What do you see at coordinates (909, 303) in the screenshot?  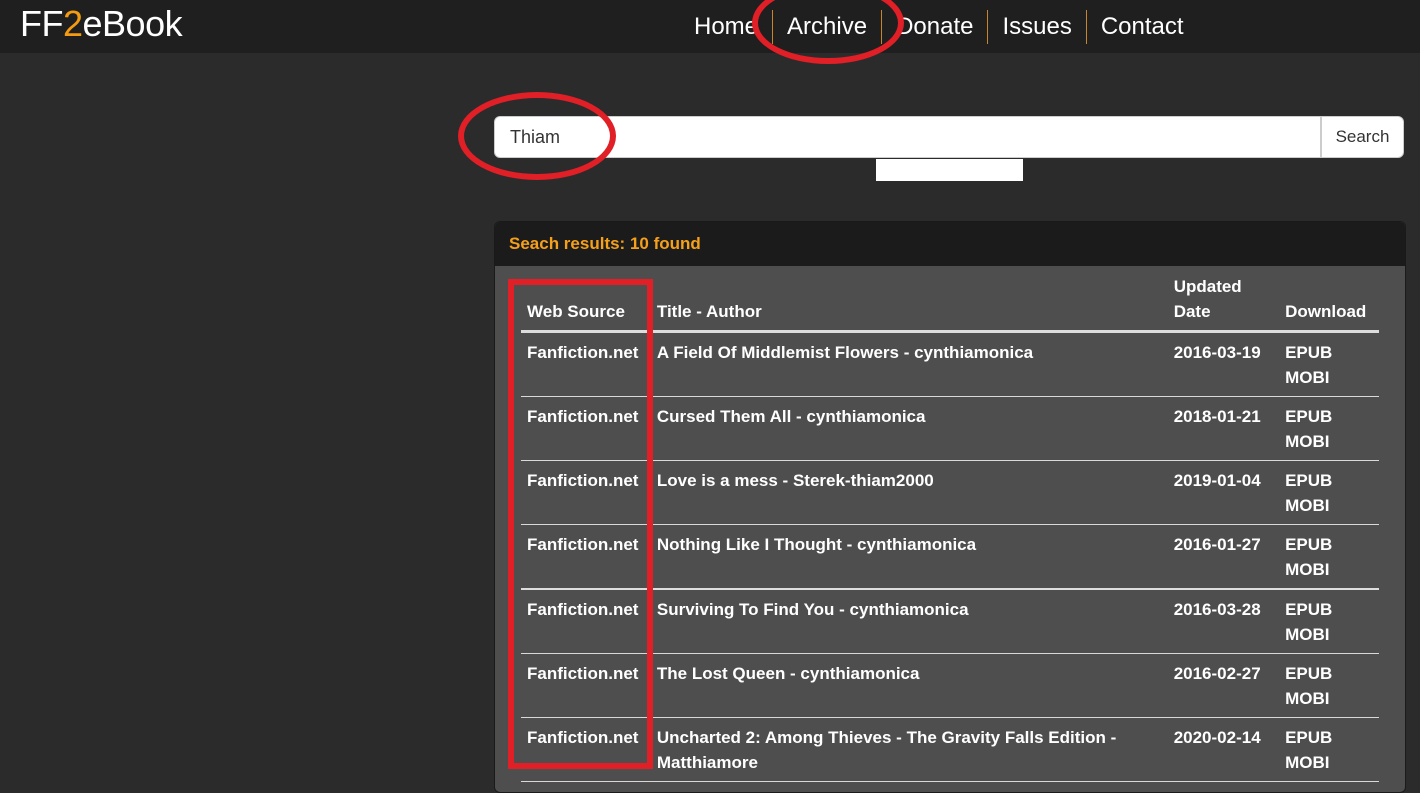 I see `column-header-title-author: Title - Author` at bounding box center [909, 303].